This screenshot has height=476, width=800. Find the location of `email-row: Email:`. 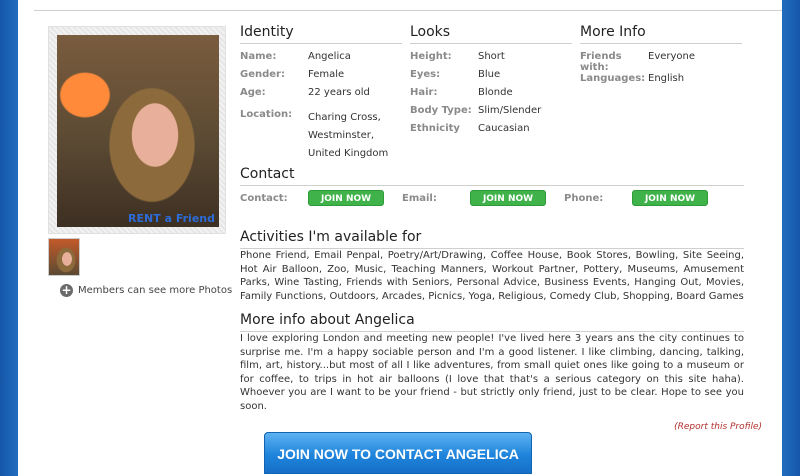

email-row: Email: is located at coordinates (419, 198).